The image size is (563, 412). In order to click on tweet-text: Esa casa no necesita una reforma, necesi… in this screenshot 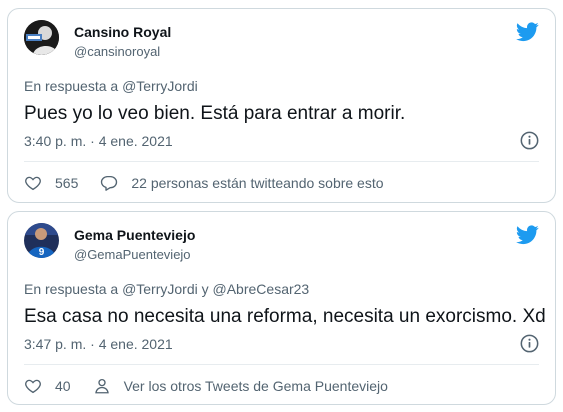, I will do `click(285, 316)`.